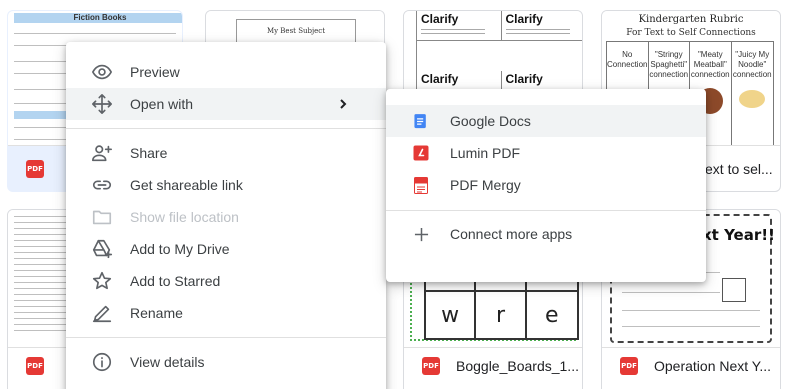 The width and height of the screenshot is (793, 389). Describe the element at coordinates (485, 153) in the screenshot. I see `submenu-item-label: Lumin PDF` at that location.